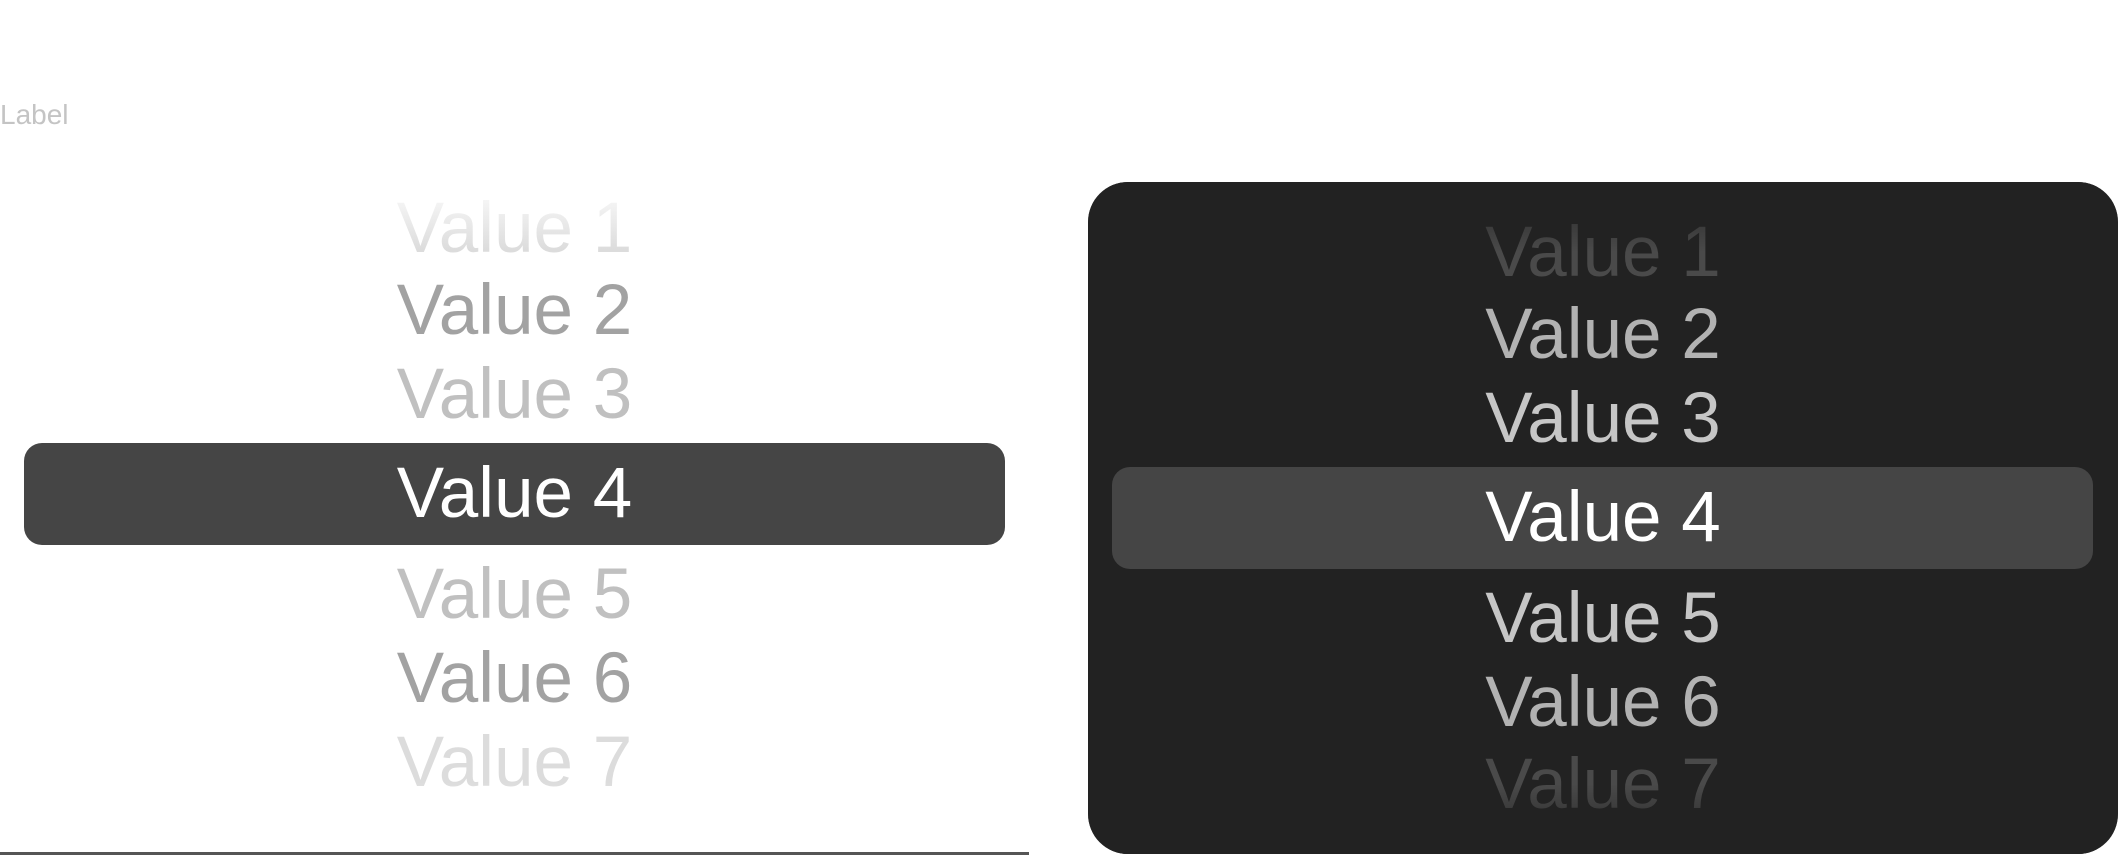 This screenshot has width=2118, height=857. What do you see at coordinates (514, 853) in the screenshot?
I see `field-underline` at bounding box center [514, 853].